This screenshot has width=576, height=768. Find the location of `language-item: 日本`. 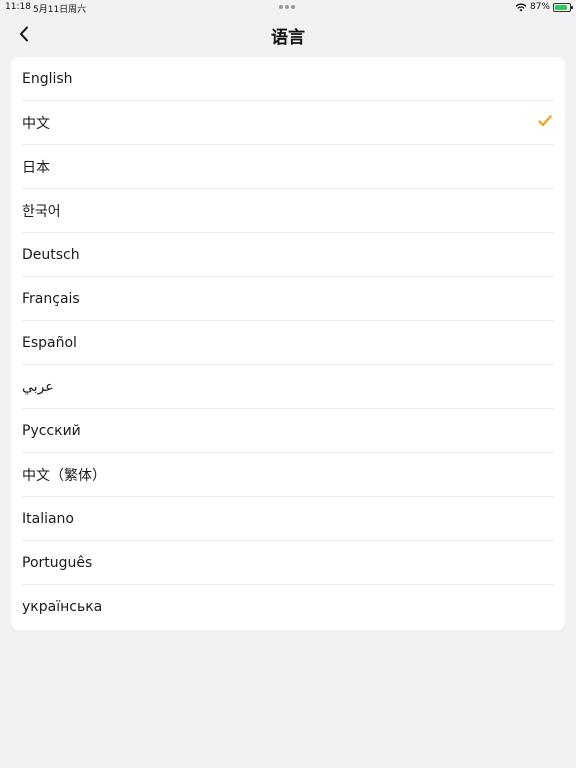

language-item: 日本 is located at coordinates (288, 167).